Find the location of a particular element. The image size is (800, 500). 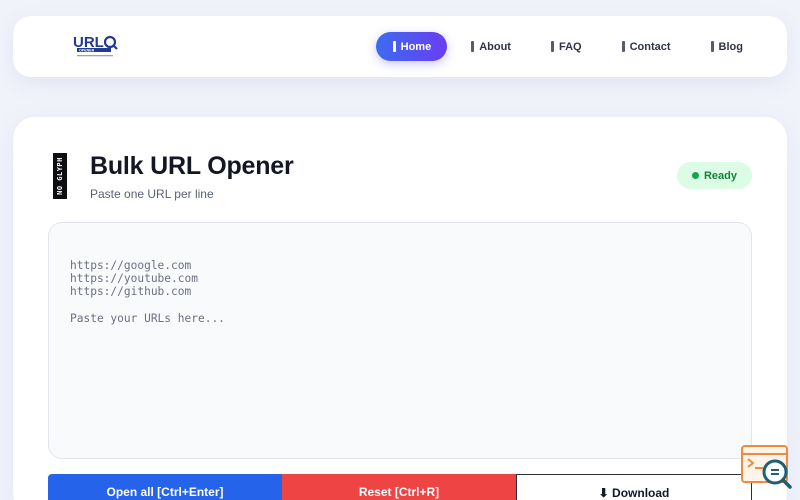

nav-link-about: About is located at coordinates (491, 46).